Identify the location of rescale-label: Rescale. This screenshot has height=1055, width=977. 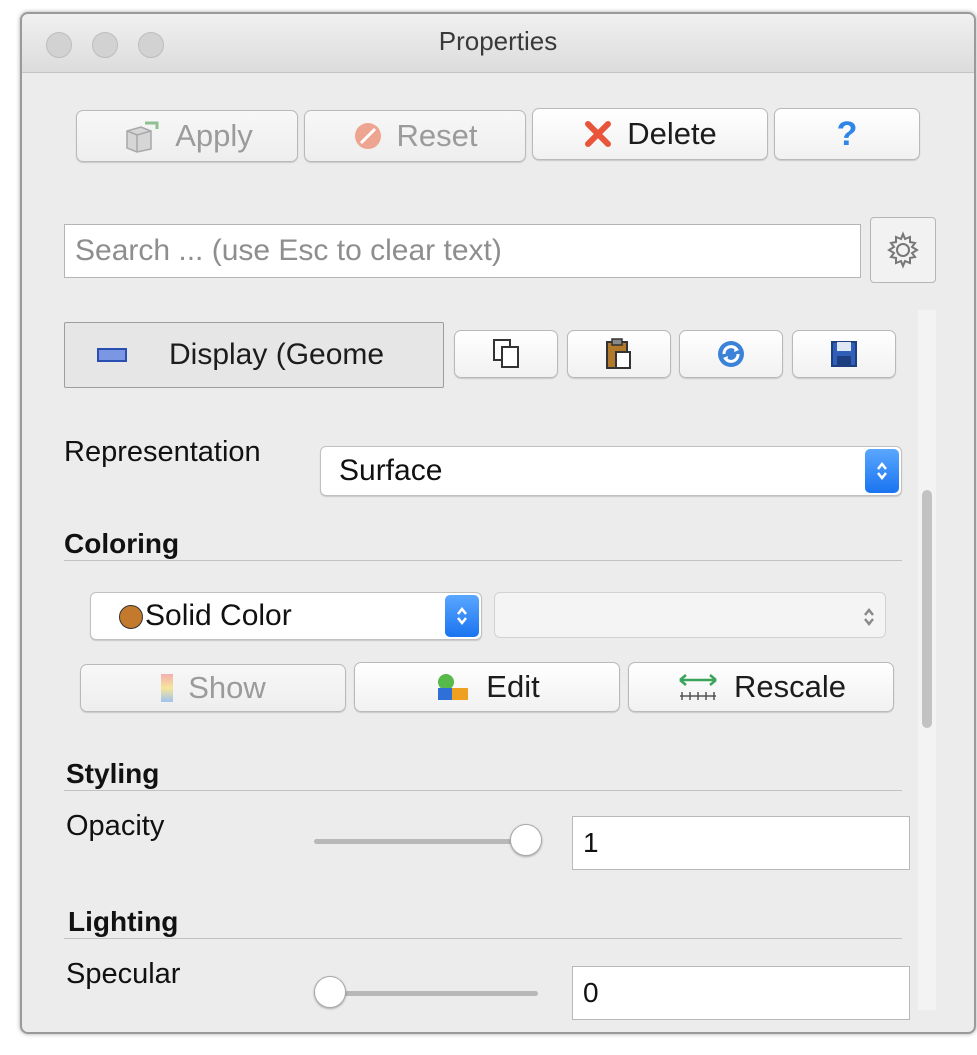
(790, 686).